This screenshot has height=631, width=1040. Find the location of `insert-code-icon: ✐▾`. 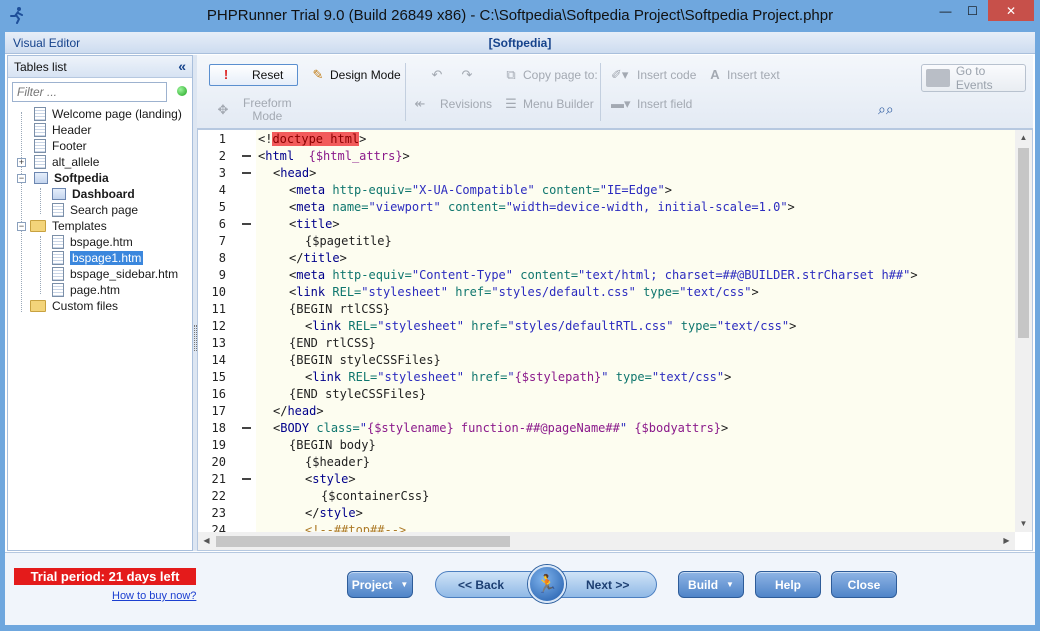

insert-code-icon: ✐▾ is located at coordinates (620, 74).